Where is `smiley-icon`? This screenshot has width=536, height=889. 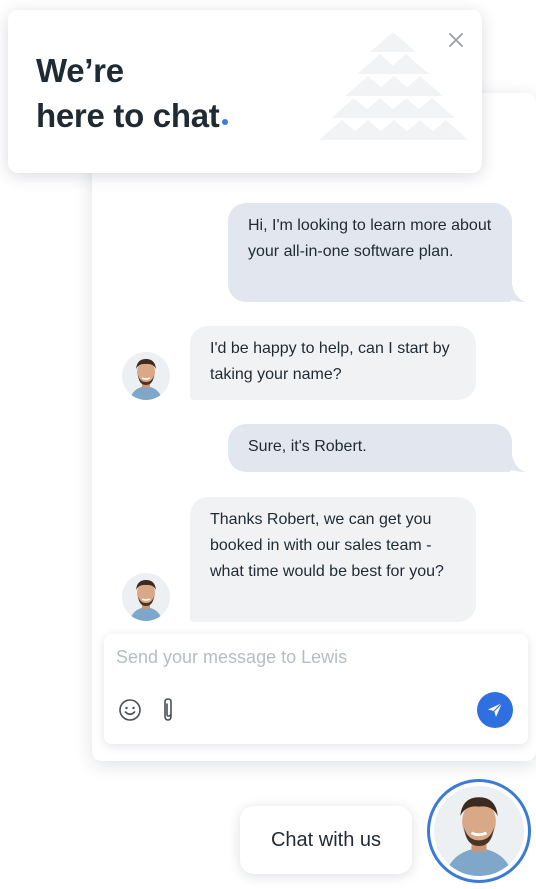
smiley-icon is located at coordinates (130, 710).